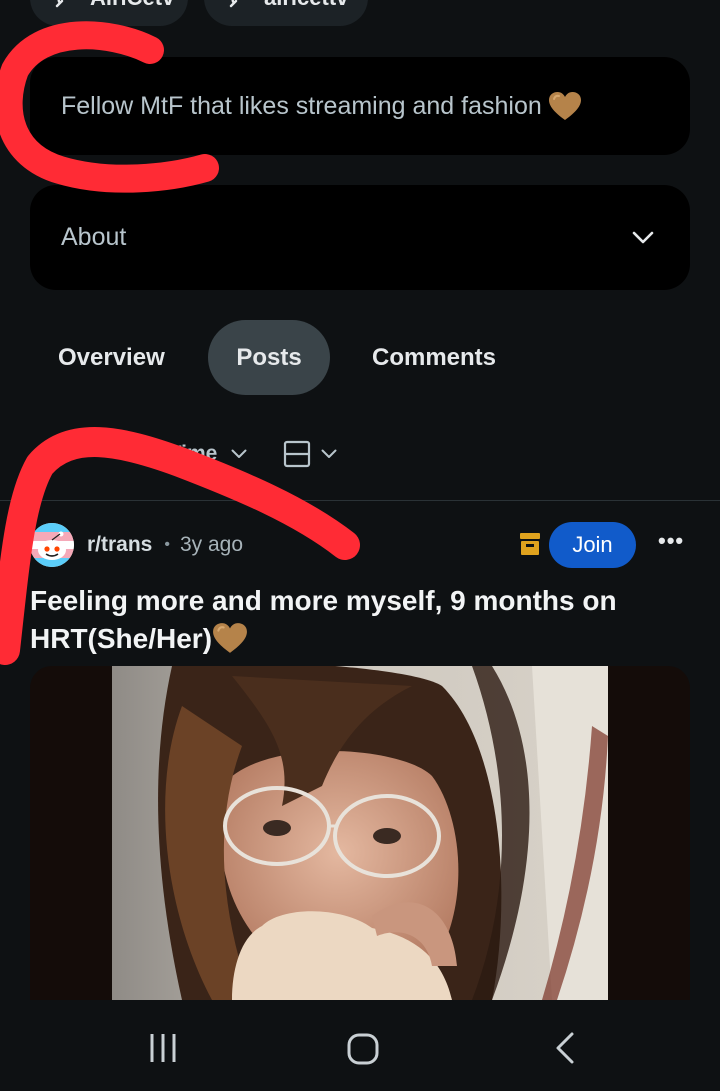 The height and width of the screenshot is (1091, 720). I want to click on trans-flag-snoo-icon, so click(52, 545).